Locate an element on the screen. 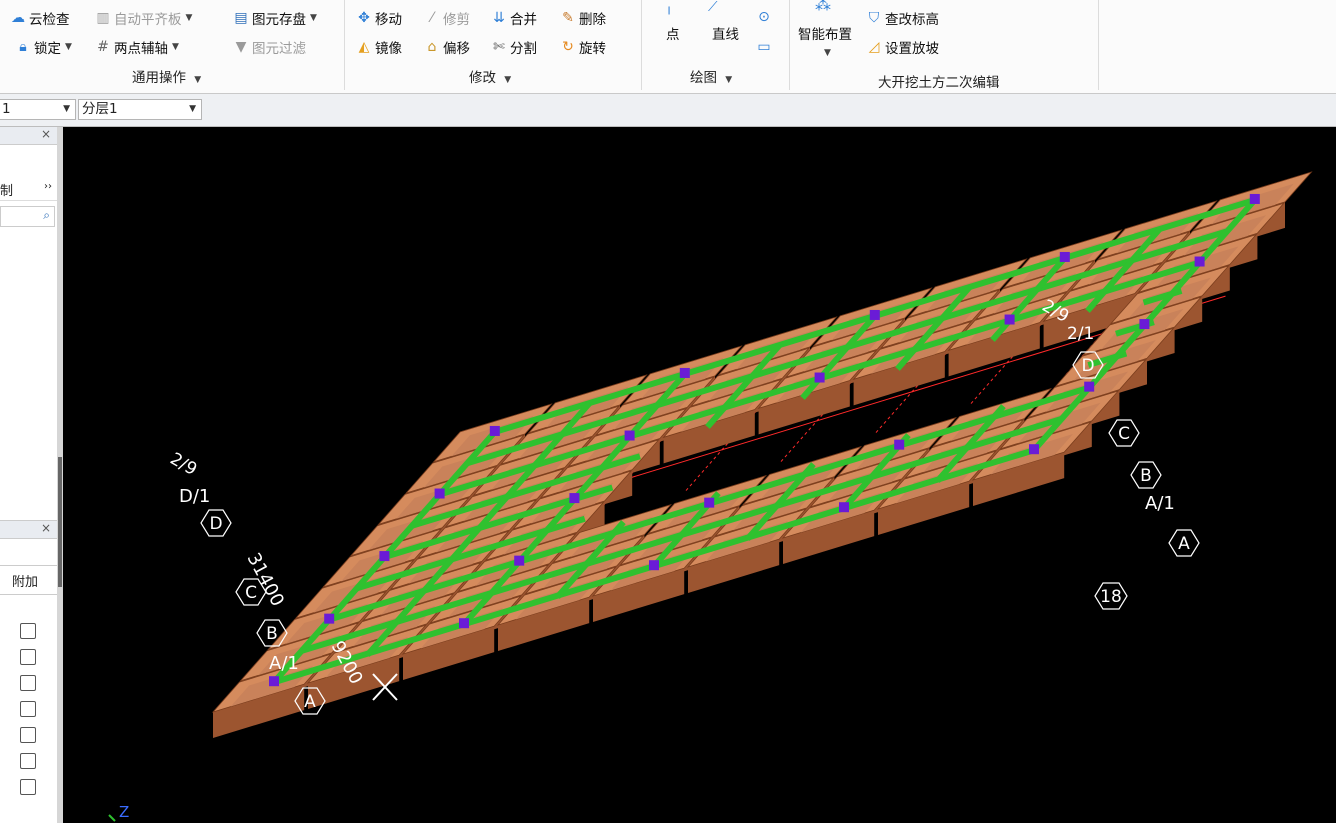 The height and width of the screenshot is (823, 1336). floor-toolbar: 1 ▼ 分层1 ▼ is located at coordinates (668, 110).